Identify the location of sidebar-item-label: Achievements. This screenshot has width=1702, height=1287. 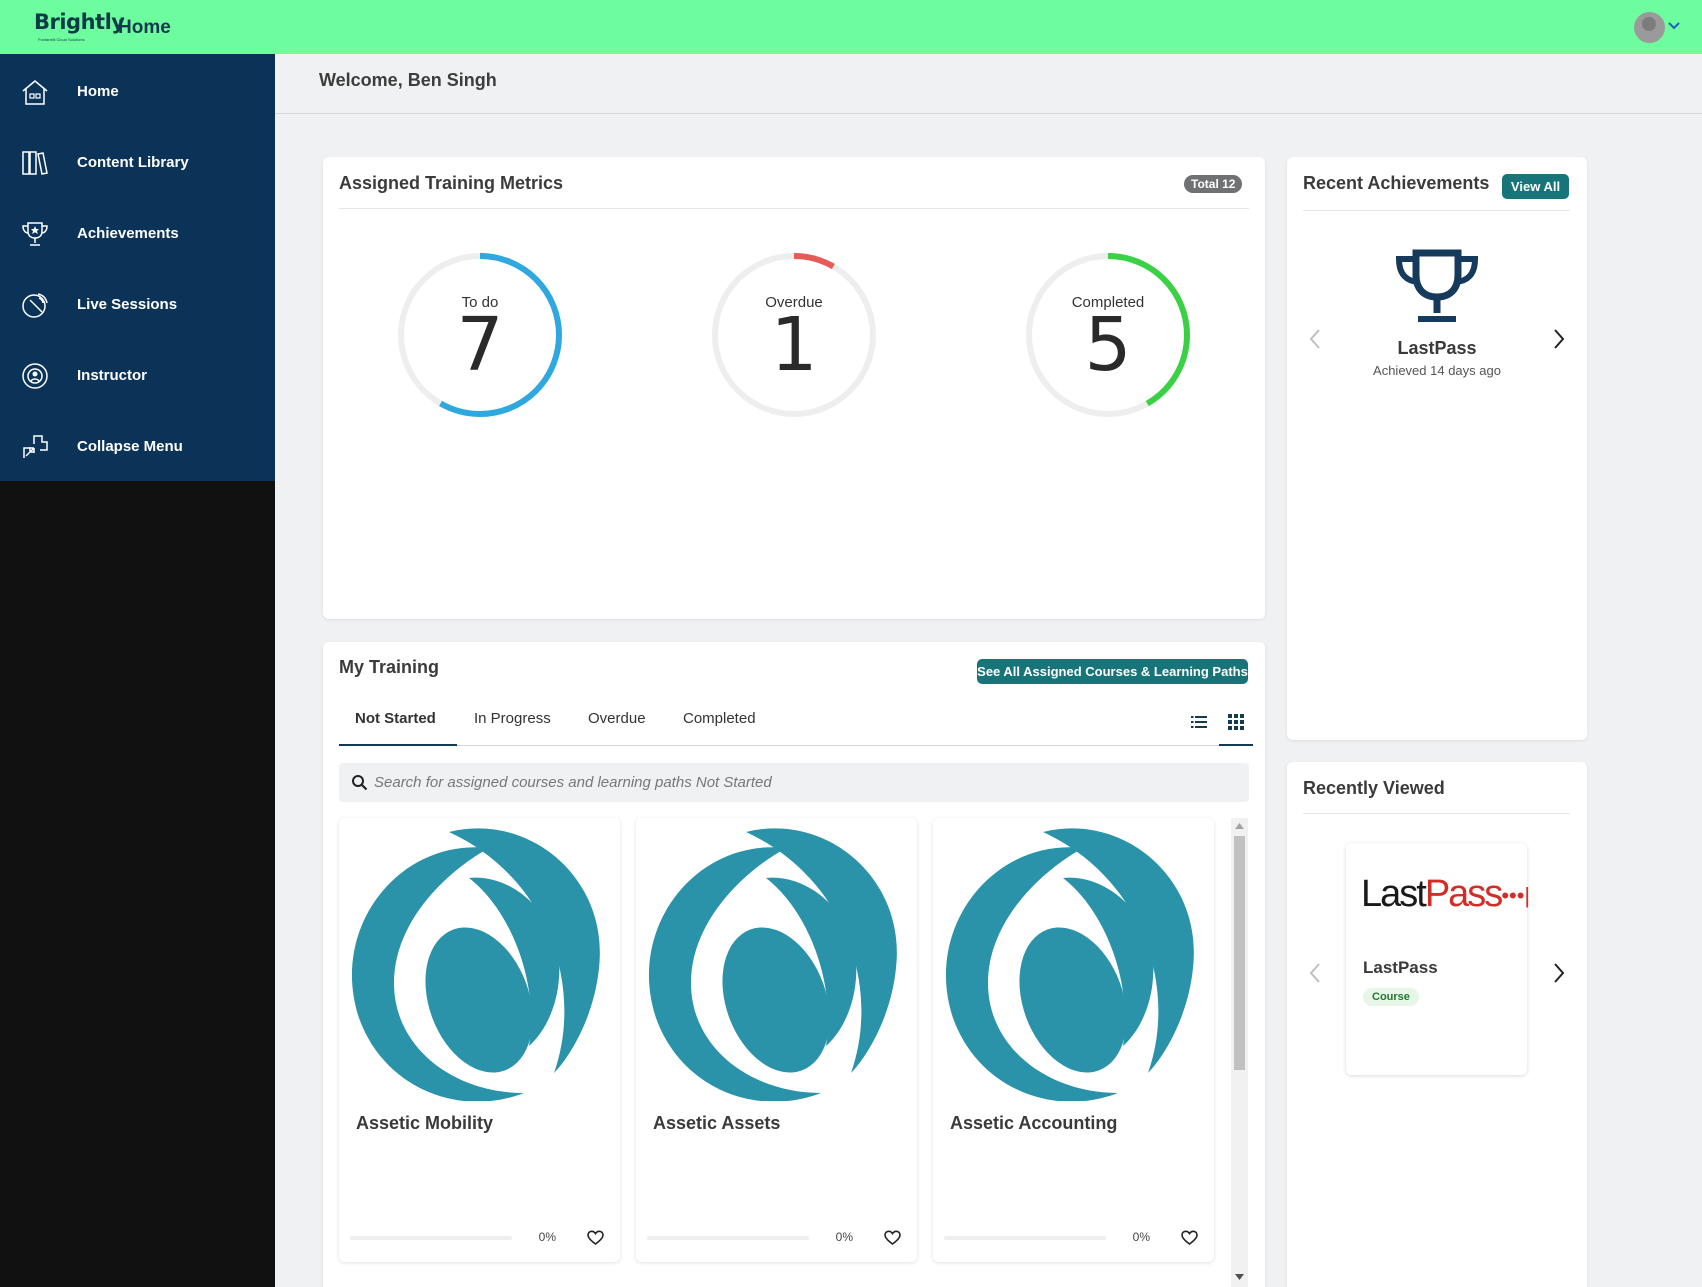
(128, 233).